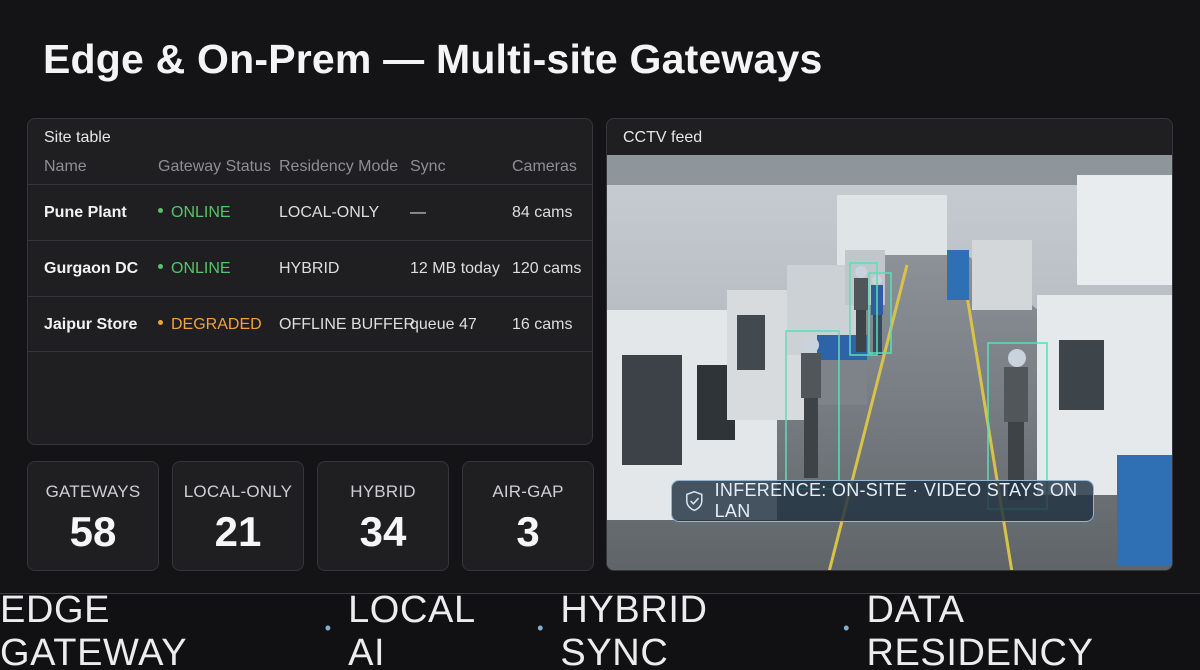 The height and width of the screenshot is (670, 1200). I want to click on footer-item-edge-gateway: EDGE GATEWAY, so click(94, 629).